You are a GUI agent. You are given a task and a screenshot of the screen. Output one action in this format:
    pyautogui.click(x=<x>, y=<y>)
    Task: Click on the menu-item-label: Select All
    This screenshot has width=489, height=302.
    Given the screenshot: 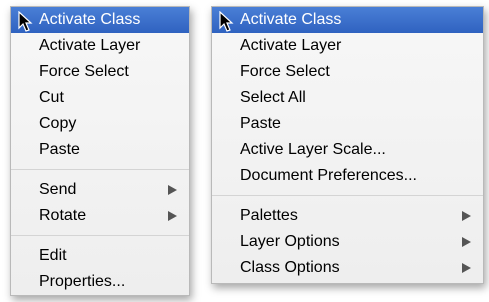 What is the action you would take?
    pyautogui.click(x=273, y=97)
    